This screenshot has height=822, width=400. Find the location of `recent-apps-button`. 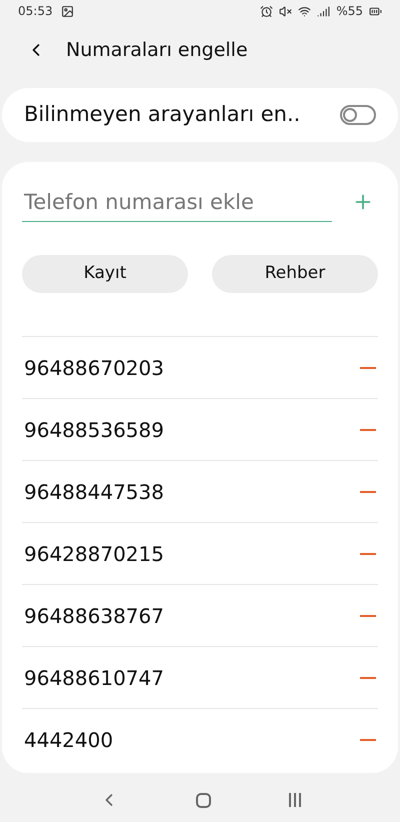

recent-apps-button is located at coordinates (295, 800).